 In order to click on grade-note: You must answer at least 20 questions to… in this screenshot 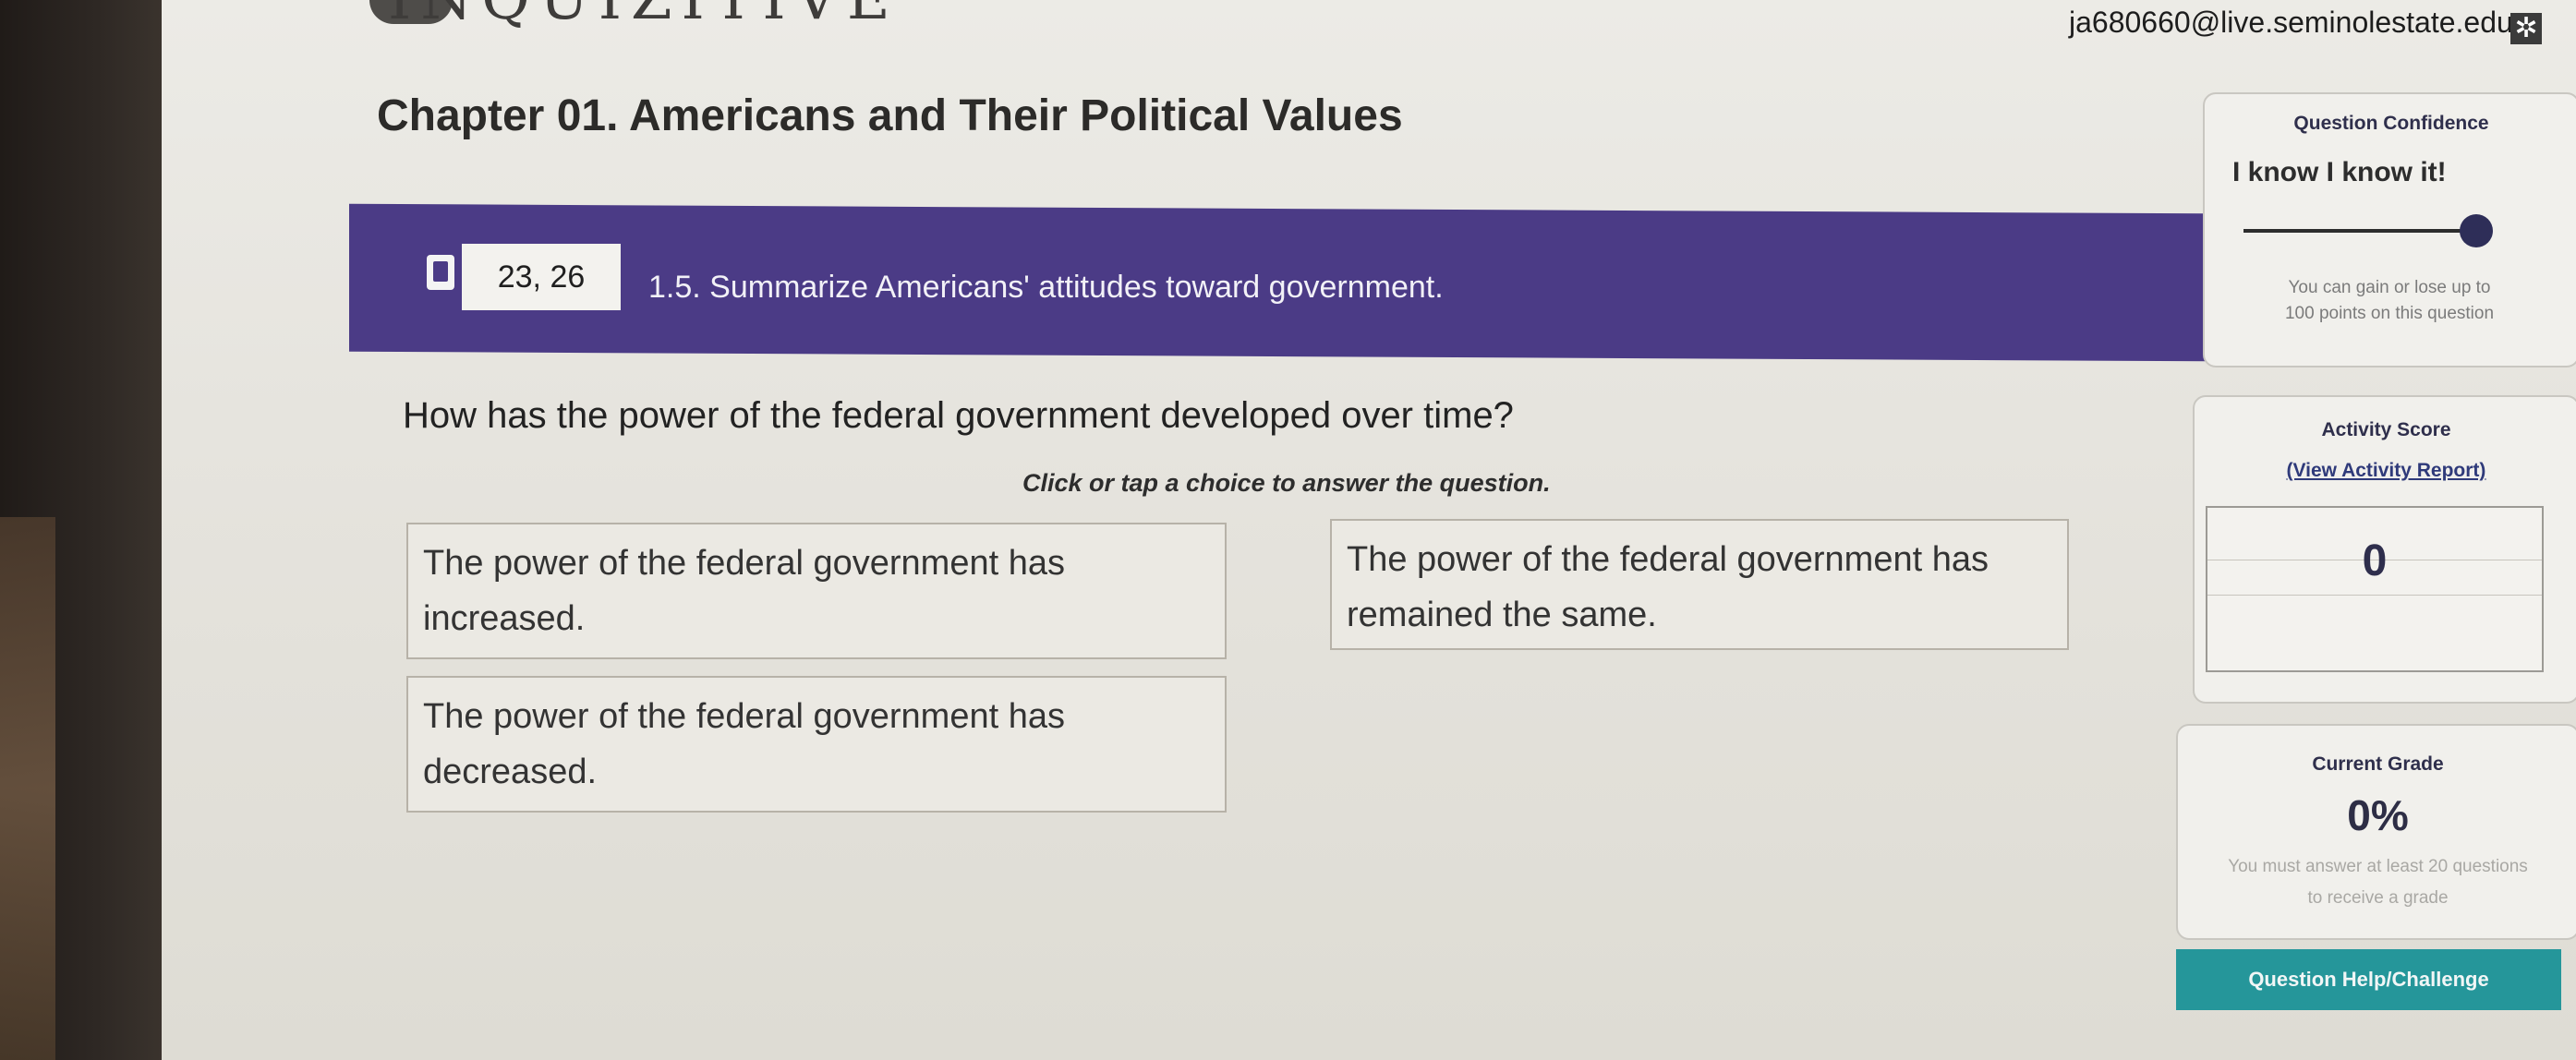, I will do `click(2377, 882)`.